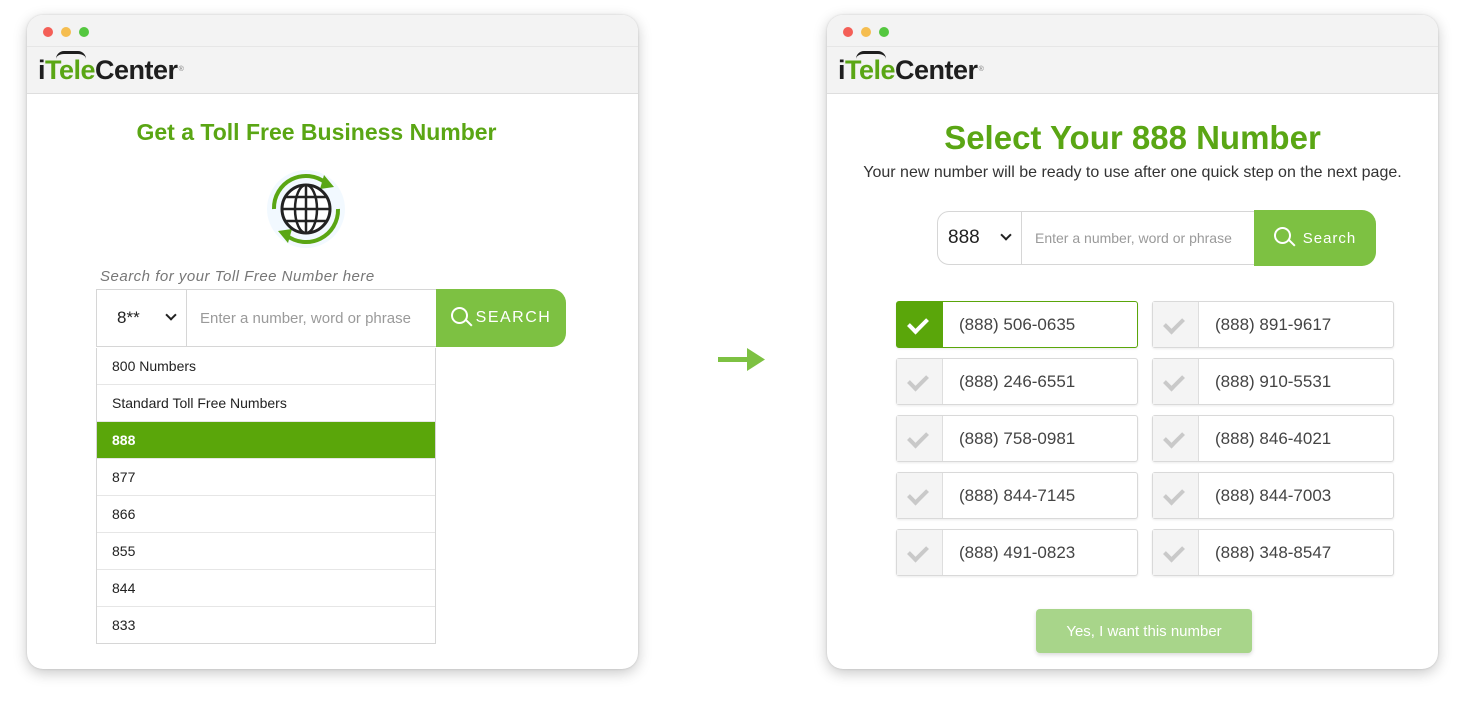  What do you see at coordinates (306, 209) in the screenshot?
I see `globe-refresh-icon` at bounding box center [306, 209].